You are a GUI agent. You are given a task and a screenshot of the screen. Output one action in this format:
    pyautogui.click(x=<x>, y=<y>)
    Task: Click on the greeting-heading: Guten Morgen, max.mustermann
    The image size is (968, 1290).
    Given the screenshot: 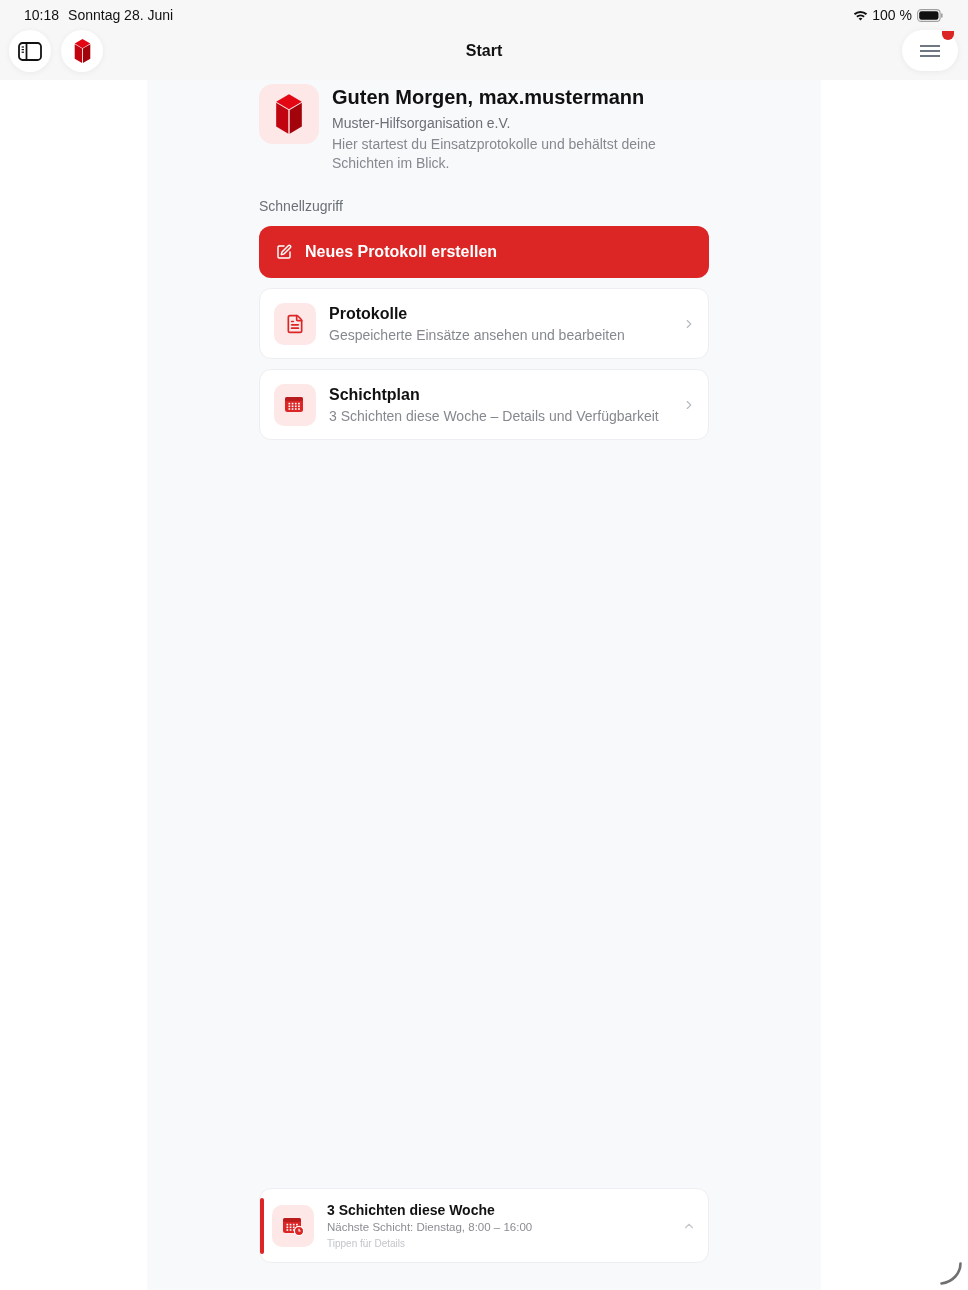 What is the action you would take?
    pyautogui.click(x=489, y=97)
    